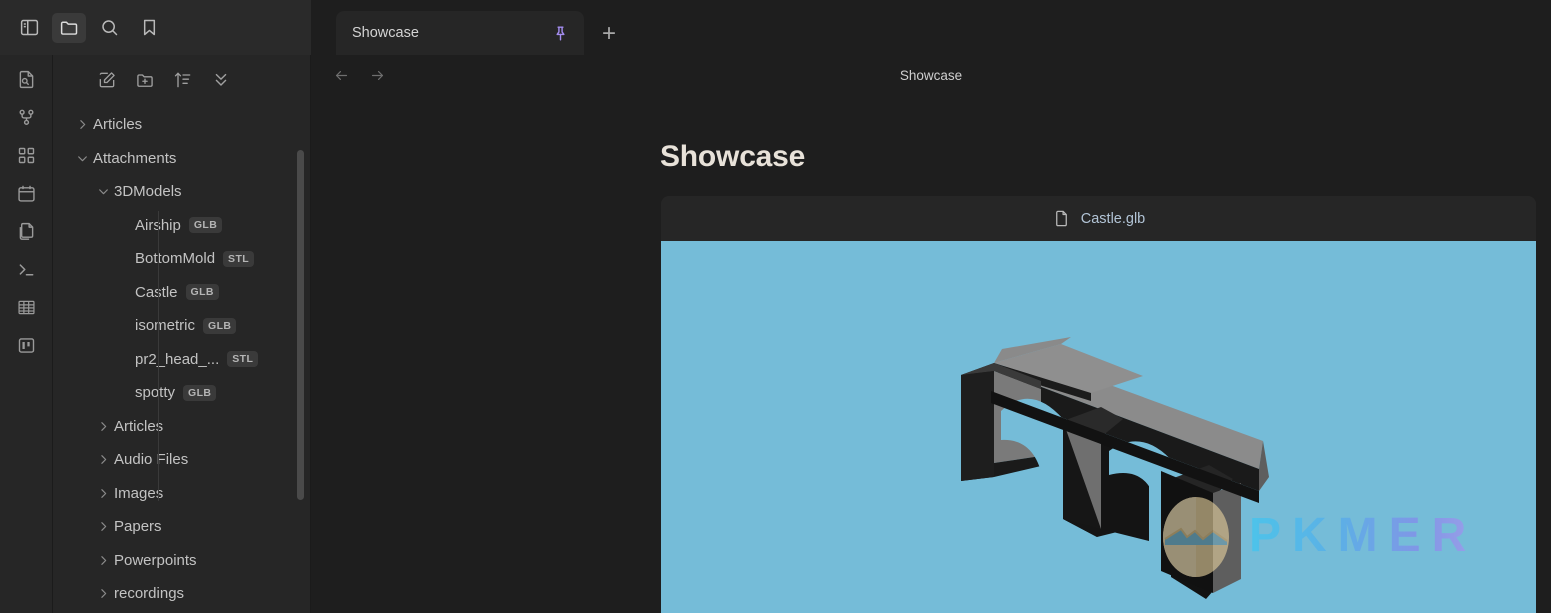  Describe the element at coordinates (181, 293) in the screenshot. I see `tree-item-castle: Castle GLB` at that location.